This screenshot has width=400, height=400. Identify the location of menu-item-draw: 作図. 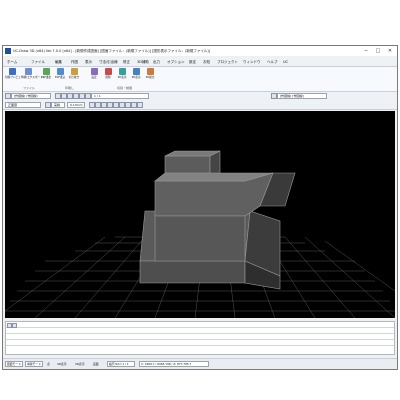
(74, 62).